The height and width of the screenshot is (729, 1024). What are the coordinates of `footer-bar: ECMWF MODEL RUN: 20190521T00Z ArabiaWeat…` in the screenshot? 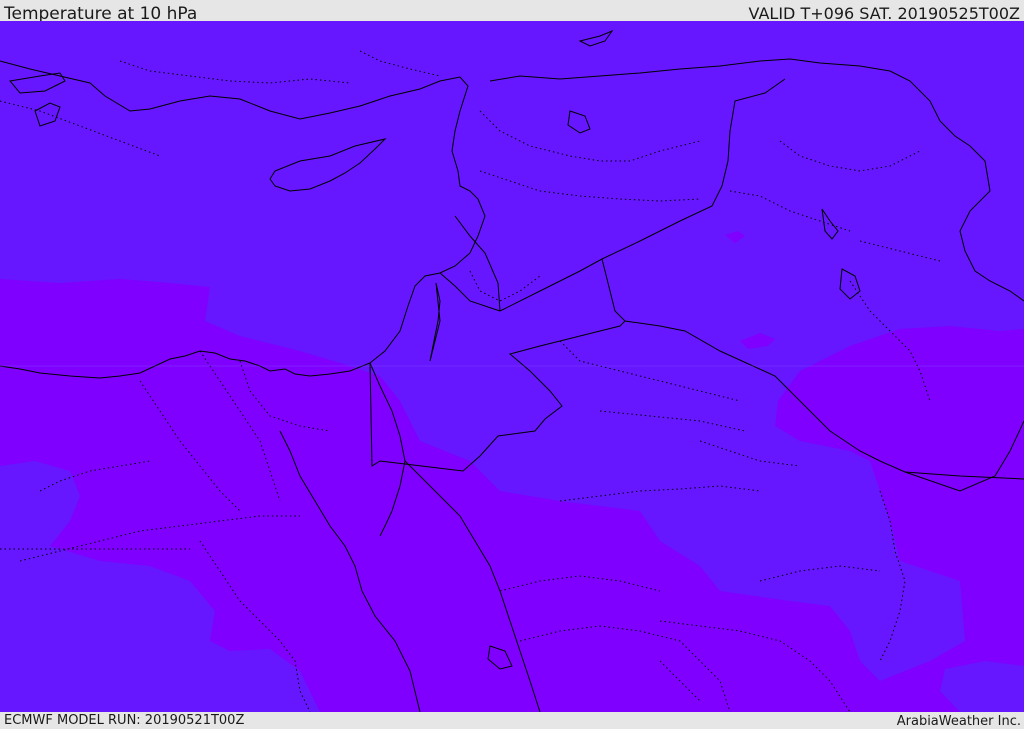 It's located at (512, 720).